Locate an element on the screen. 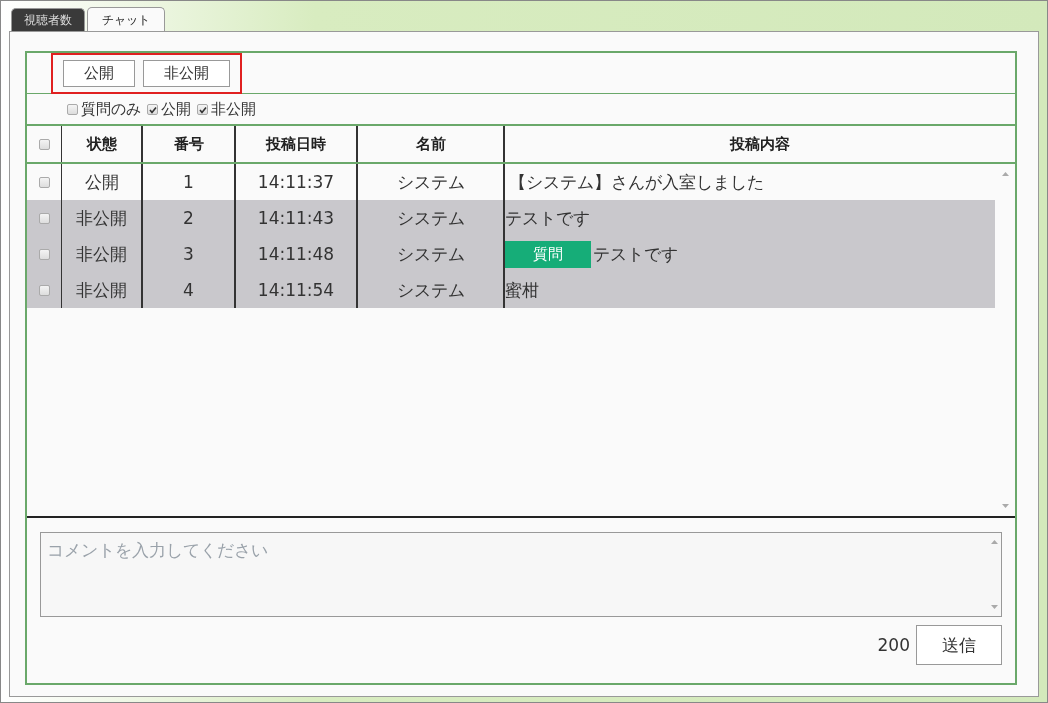 The image size is (1048, 703). column-header: 状態 is located at coordinates (102, 144).